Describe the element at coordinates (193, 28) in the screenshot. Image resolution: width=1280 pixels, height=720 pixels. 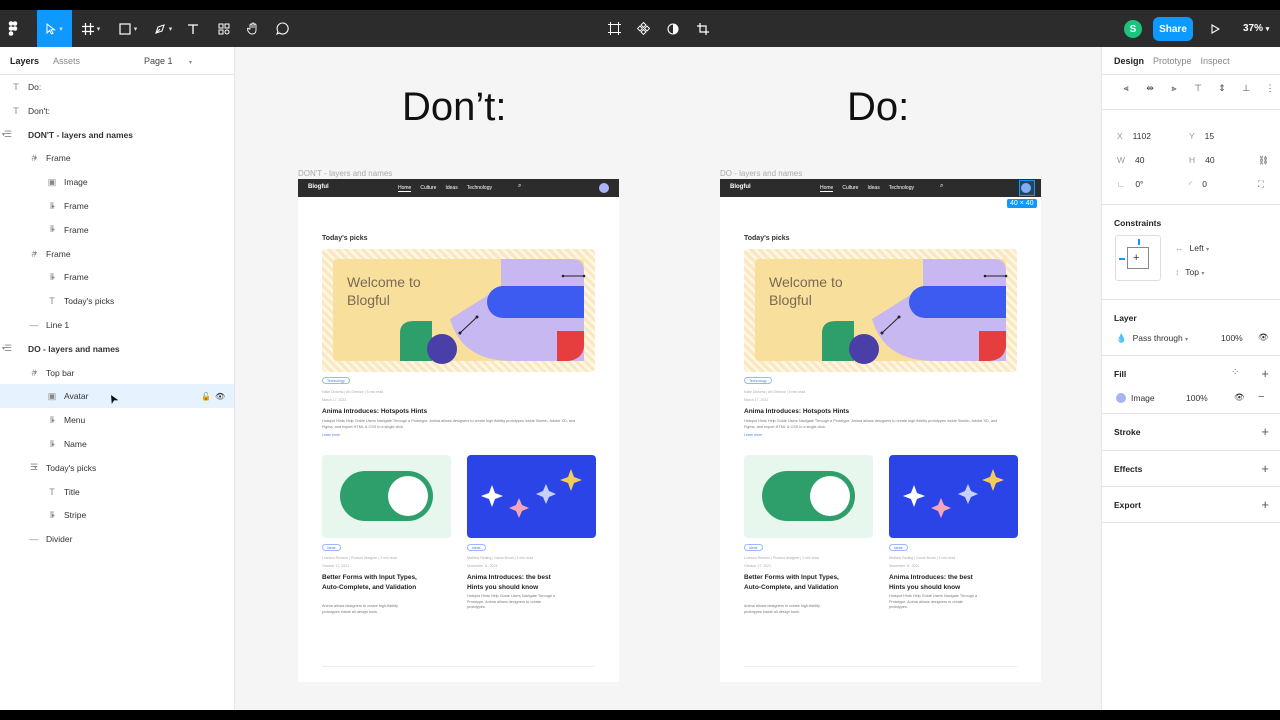
I see `text-tool-button` at that location.